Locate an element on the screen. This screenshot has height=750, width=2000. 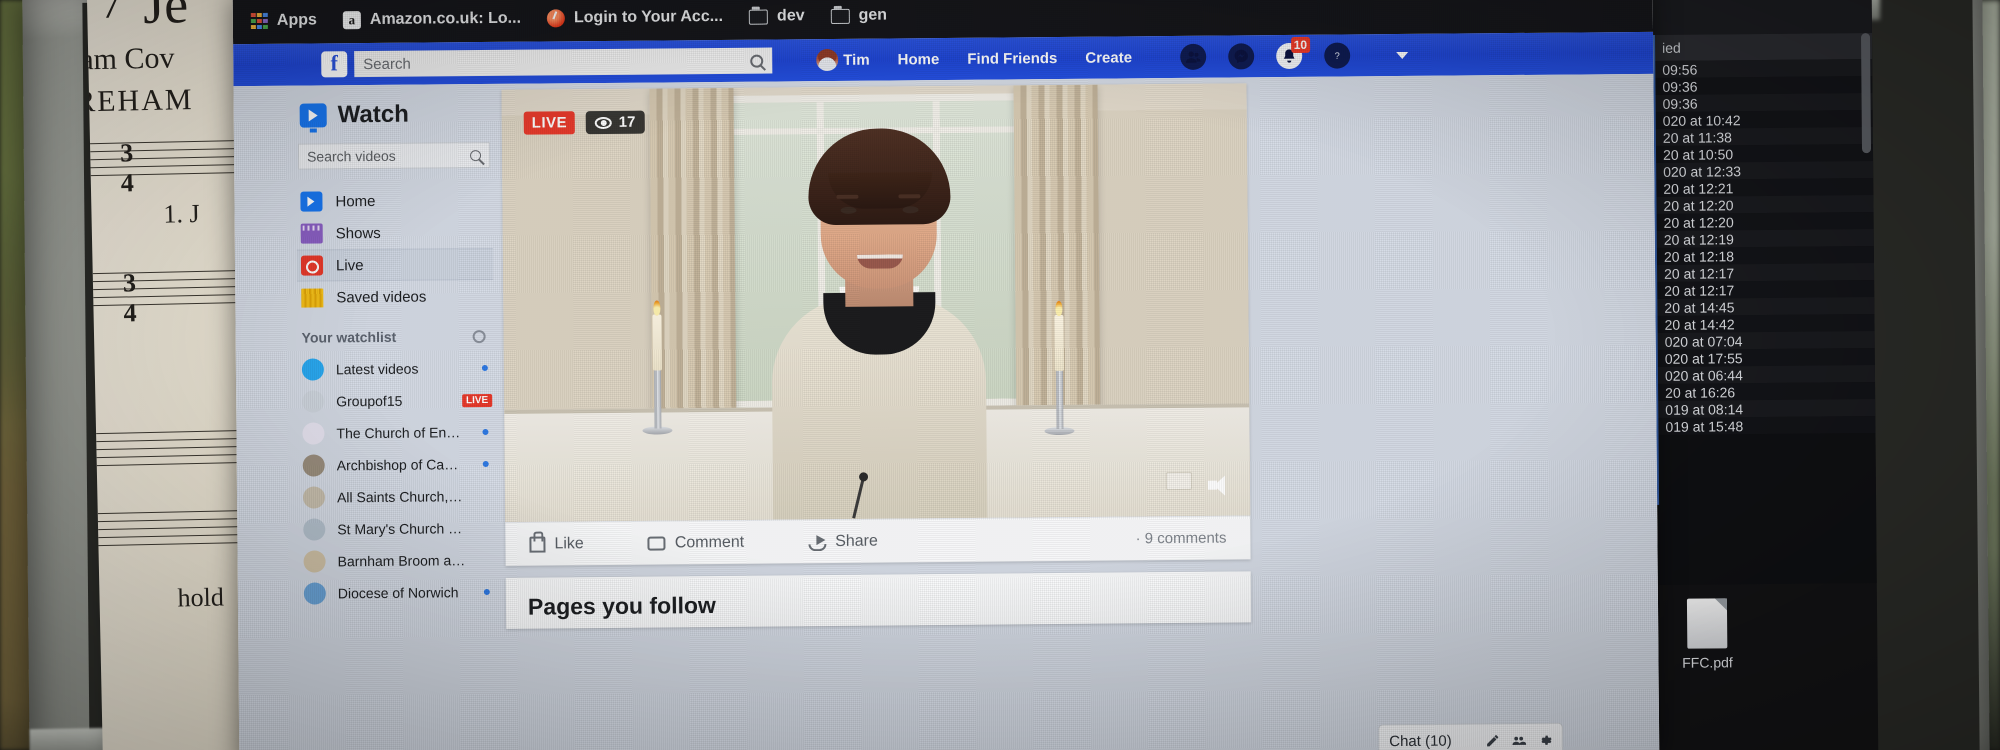
candle-flame-left is located at coordinates (657, 308).